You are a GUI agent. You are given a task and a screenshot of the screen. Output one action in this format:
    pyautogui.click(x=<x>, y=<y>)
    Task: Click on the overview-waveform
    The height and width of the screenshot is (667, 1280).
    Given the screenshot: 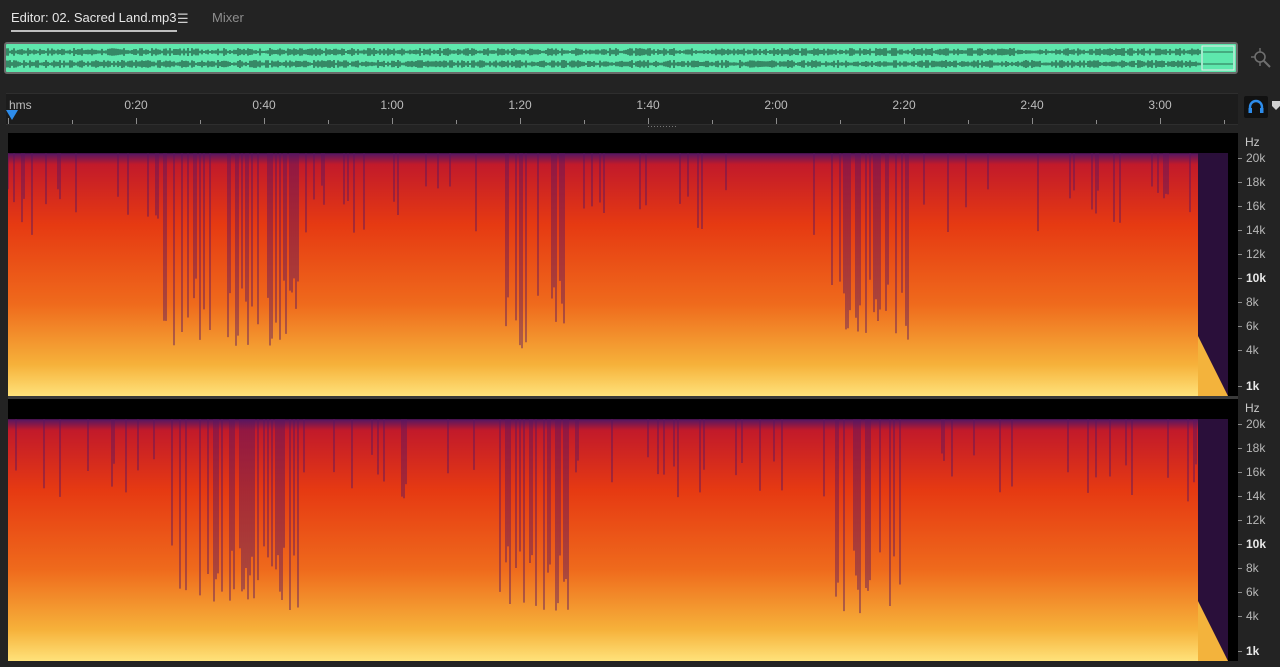 What is the action you would take?
    pyautogui.click(x=620, y=58)
    